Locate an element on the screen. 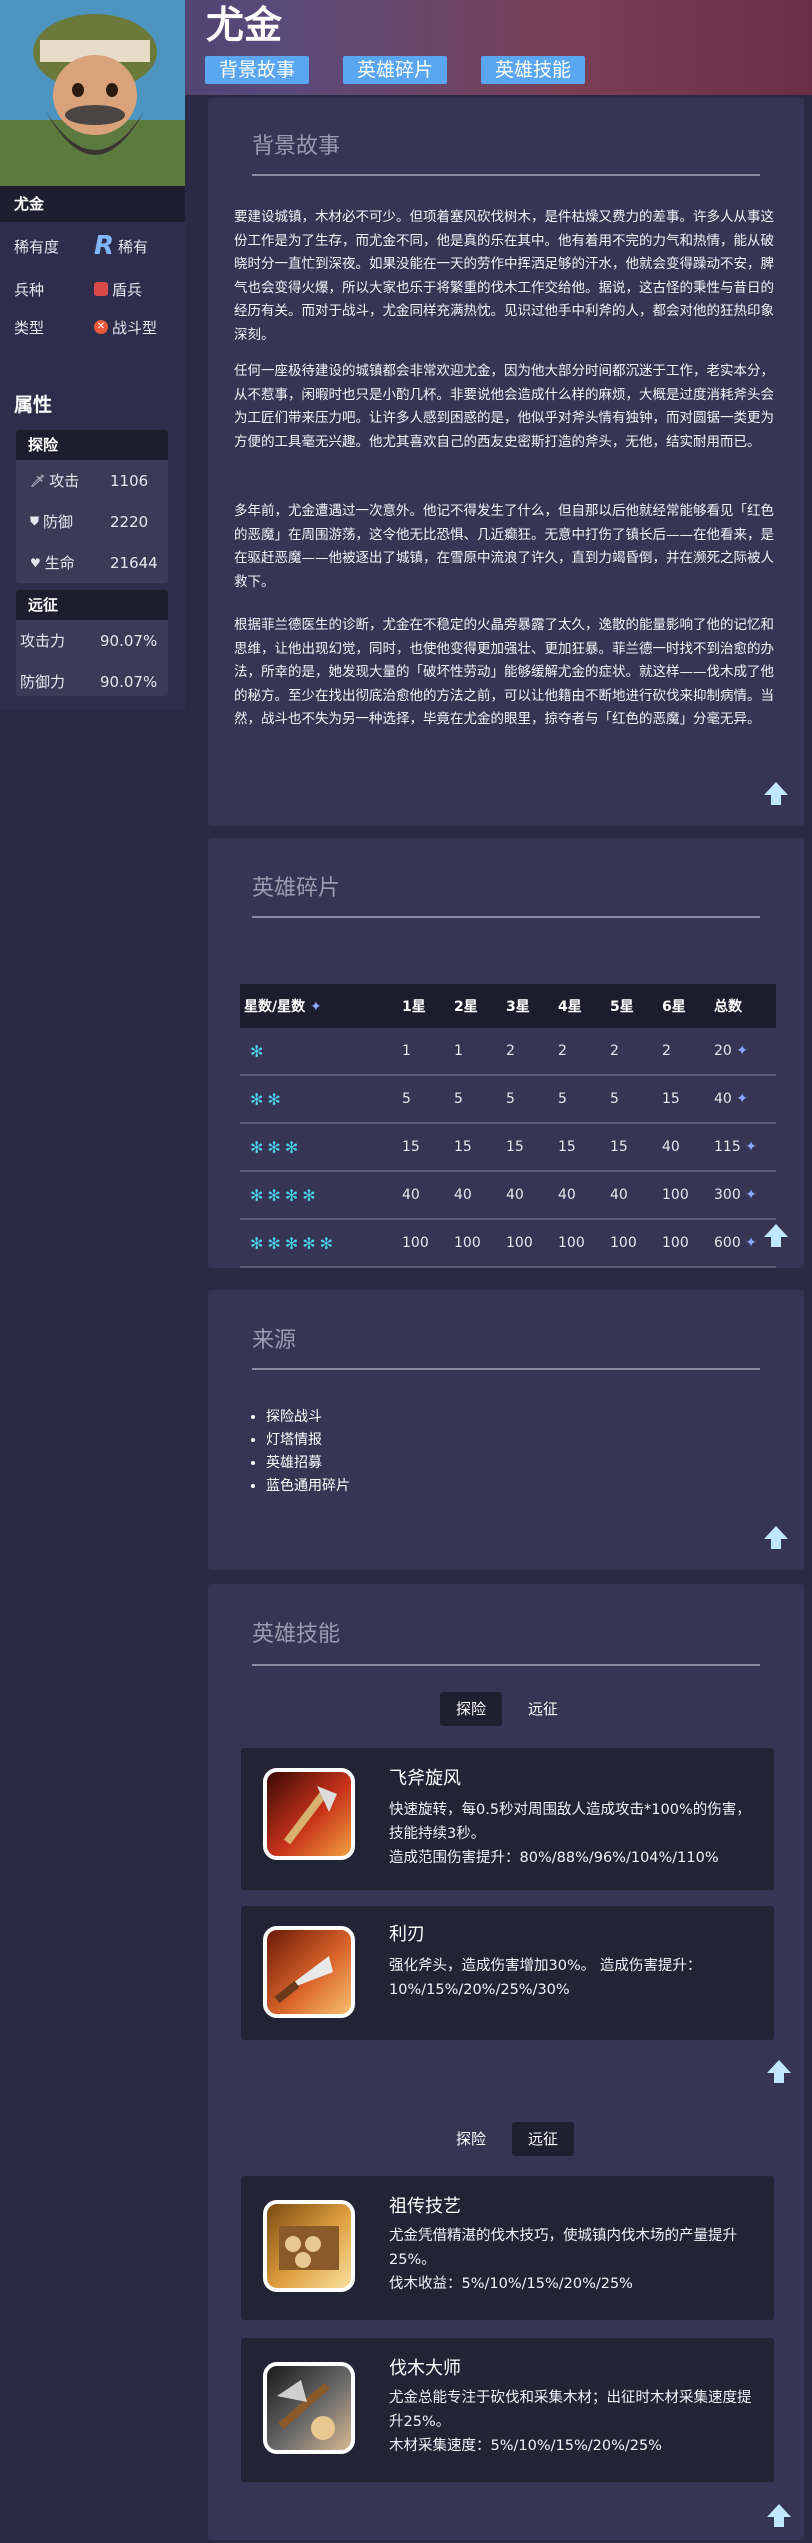 Image resolution: width=812 pixels, height=2543 pixels. type-label: 类型 is located at coordinates (29, 327).